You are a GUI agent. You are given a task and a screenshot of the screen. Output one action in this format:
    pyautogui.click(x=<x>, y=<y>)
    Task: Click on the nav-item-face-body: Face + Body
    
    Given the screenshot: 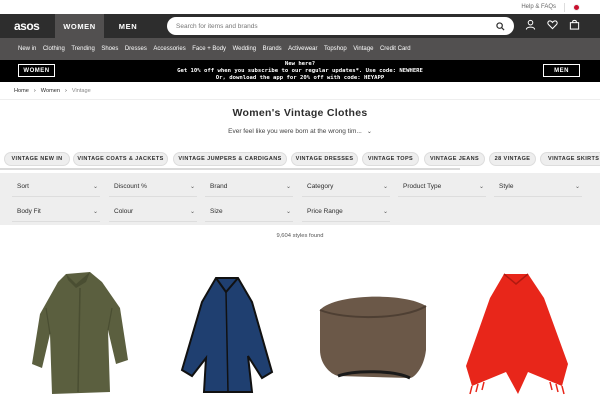 What is the action you would take?
    pyautogui.click(x=209, y=49)
    